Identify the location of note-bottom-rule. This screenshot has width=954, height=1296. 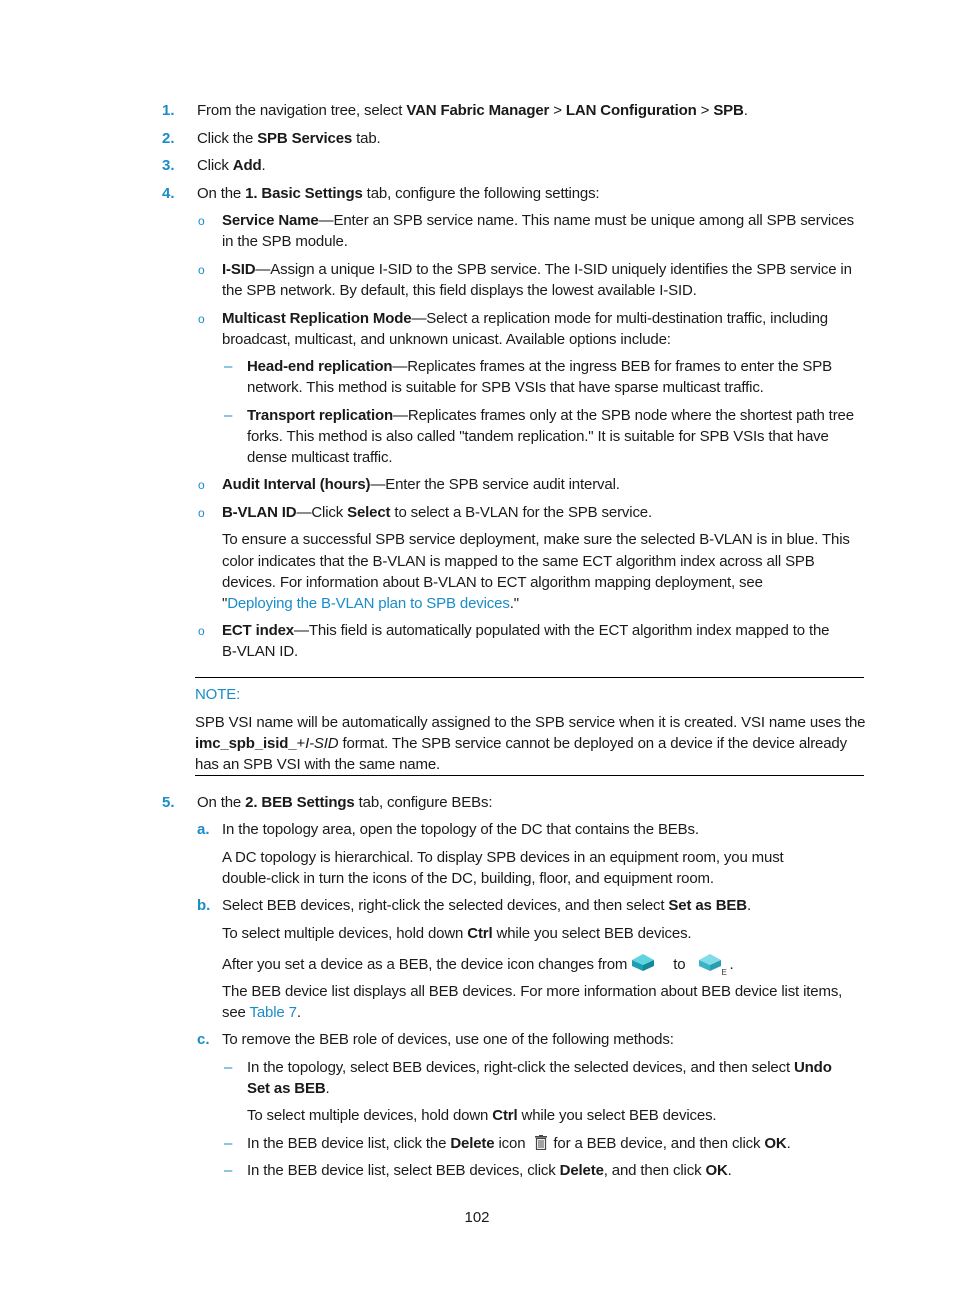
(529, 775).